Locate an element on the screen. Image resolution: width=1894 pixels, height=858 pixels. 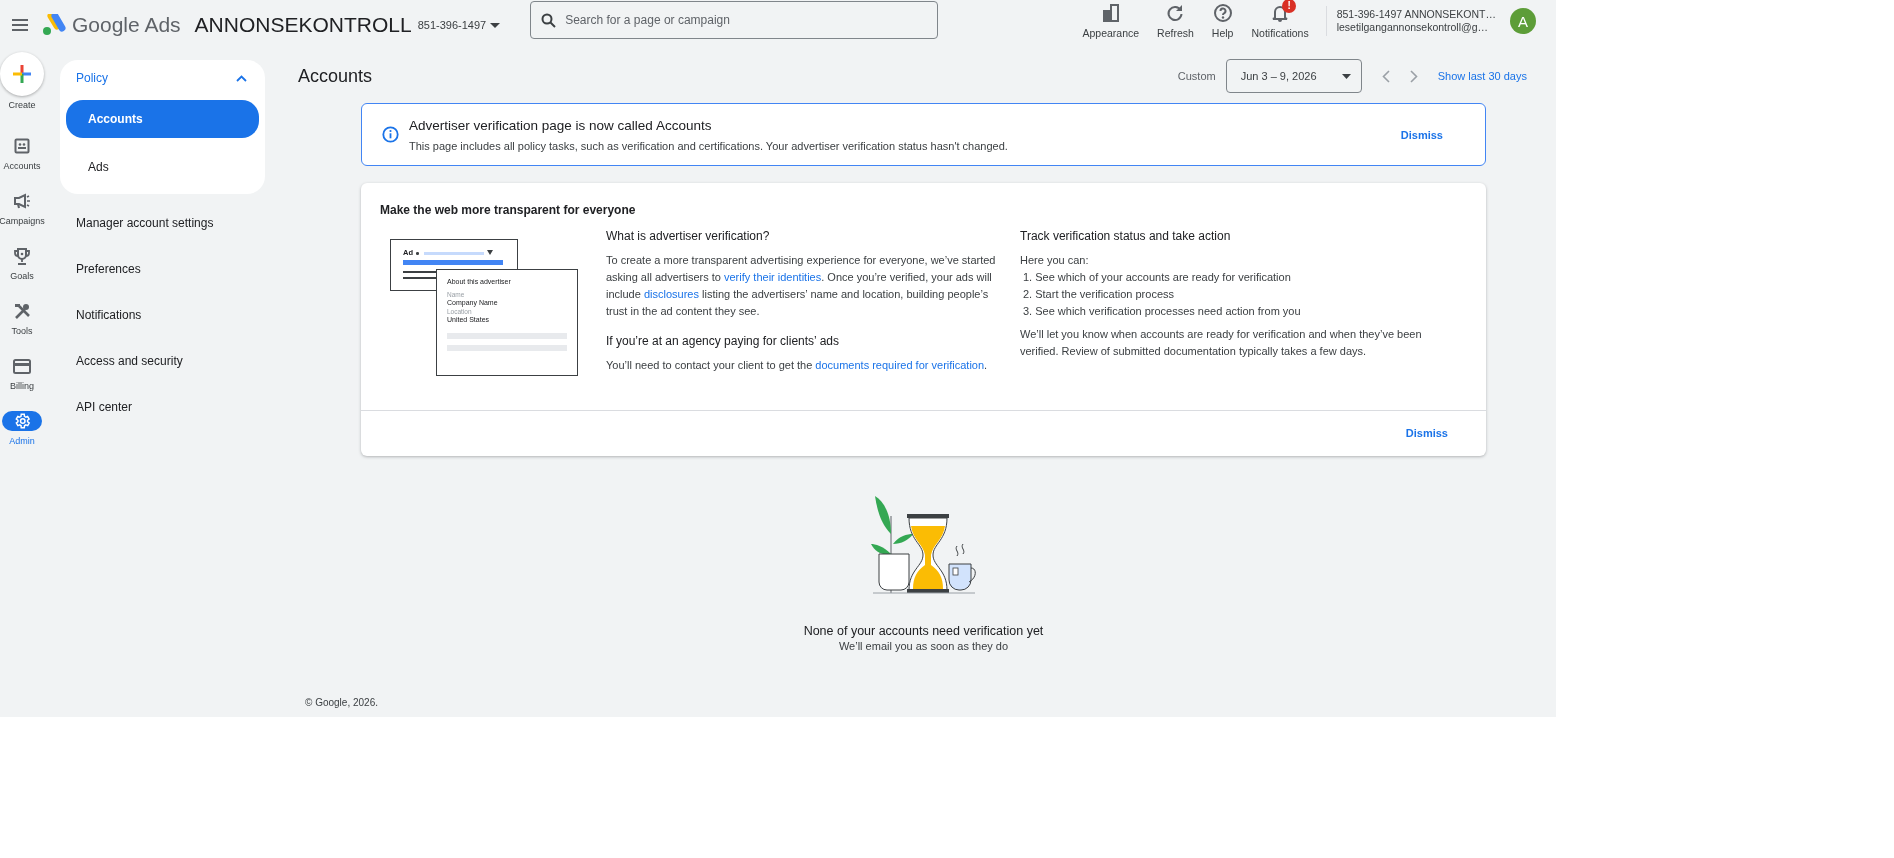
app-name: Google Ads is located at coordinates (126, 25).